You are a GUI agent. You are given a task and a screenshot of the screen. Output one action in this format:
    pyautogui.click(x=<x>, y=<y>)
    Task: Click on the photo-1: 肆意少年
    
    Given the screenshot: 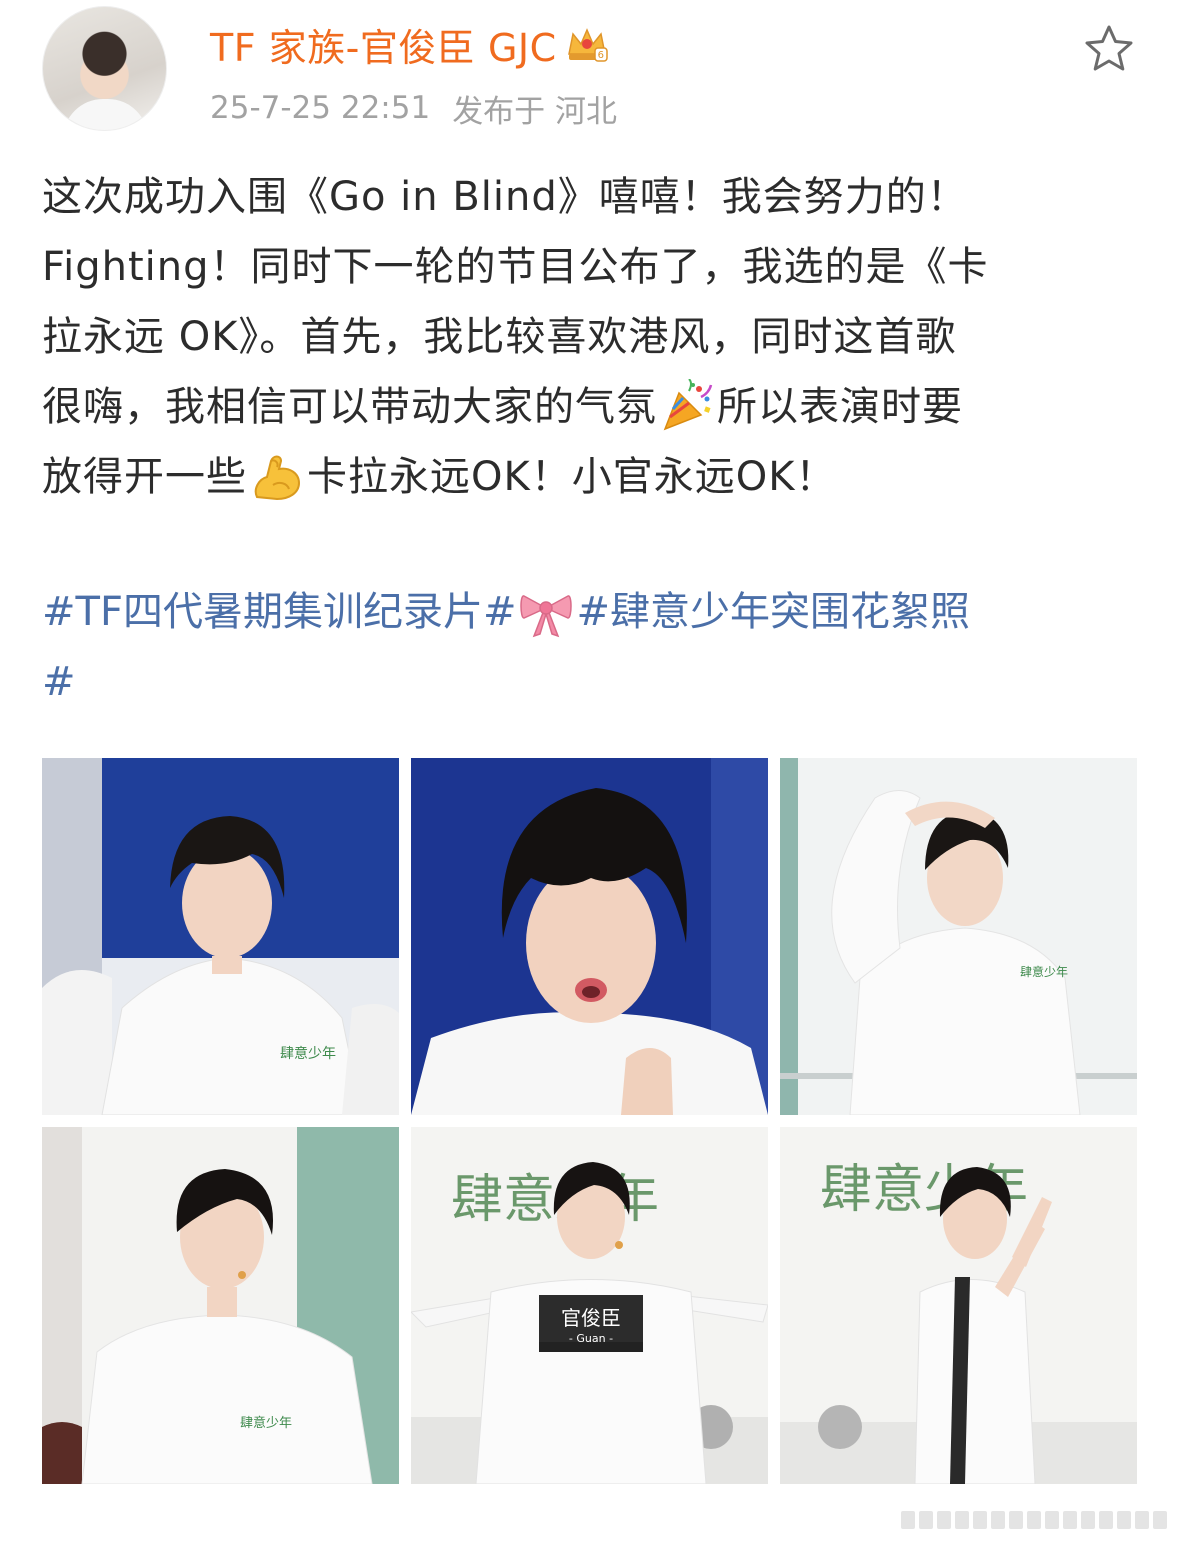 What is the action you would take?
    pyautogui.click(x=220, y=936)
    